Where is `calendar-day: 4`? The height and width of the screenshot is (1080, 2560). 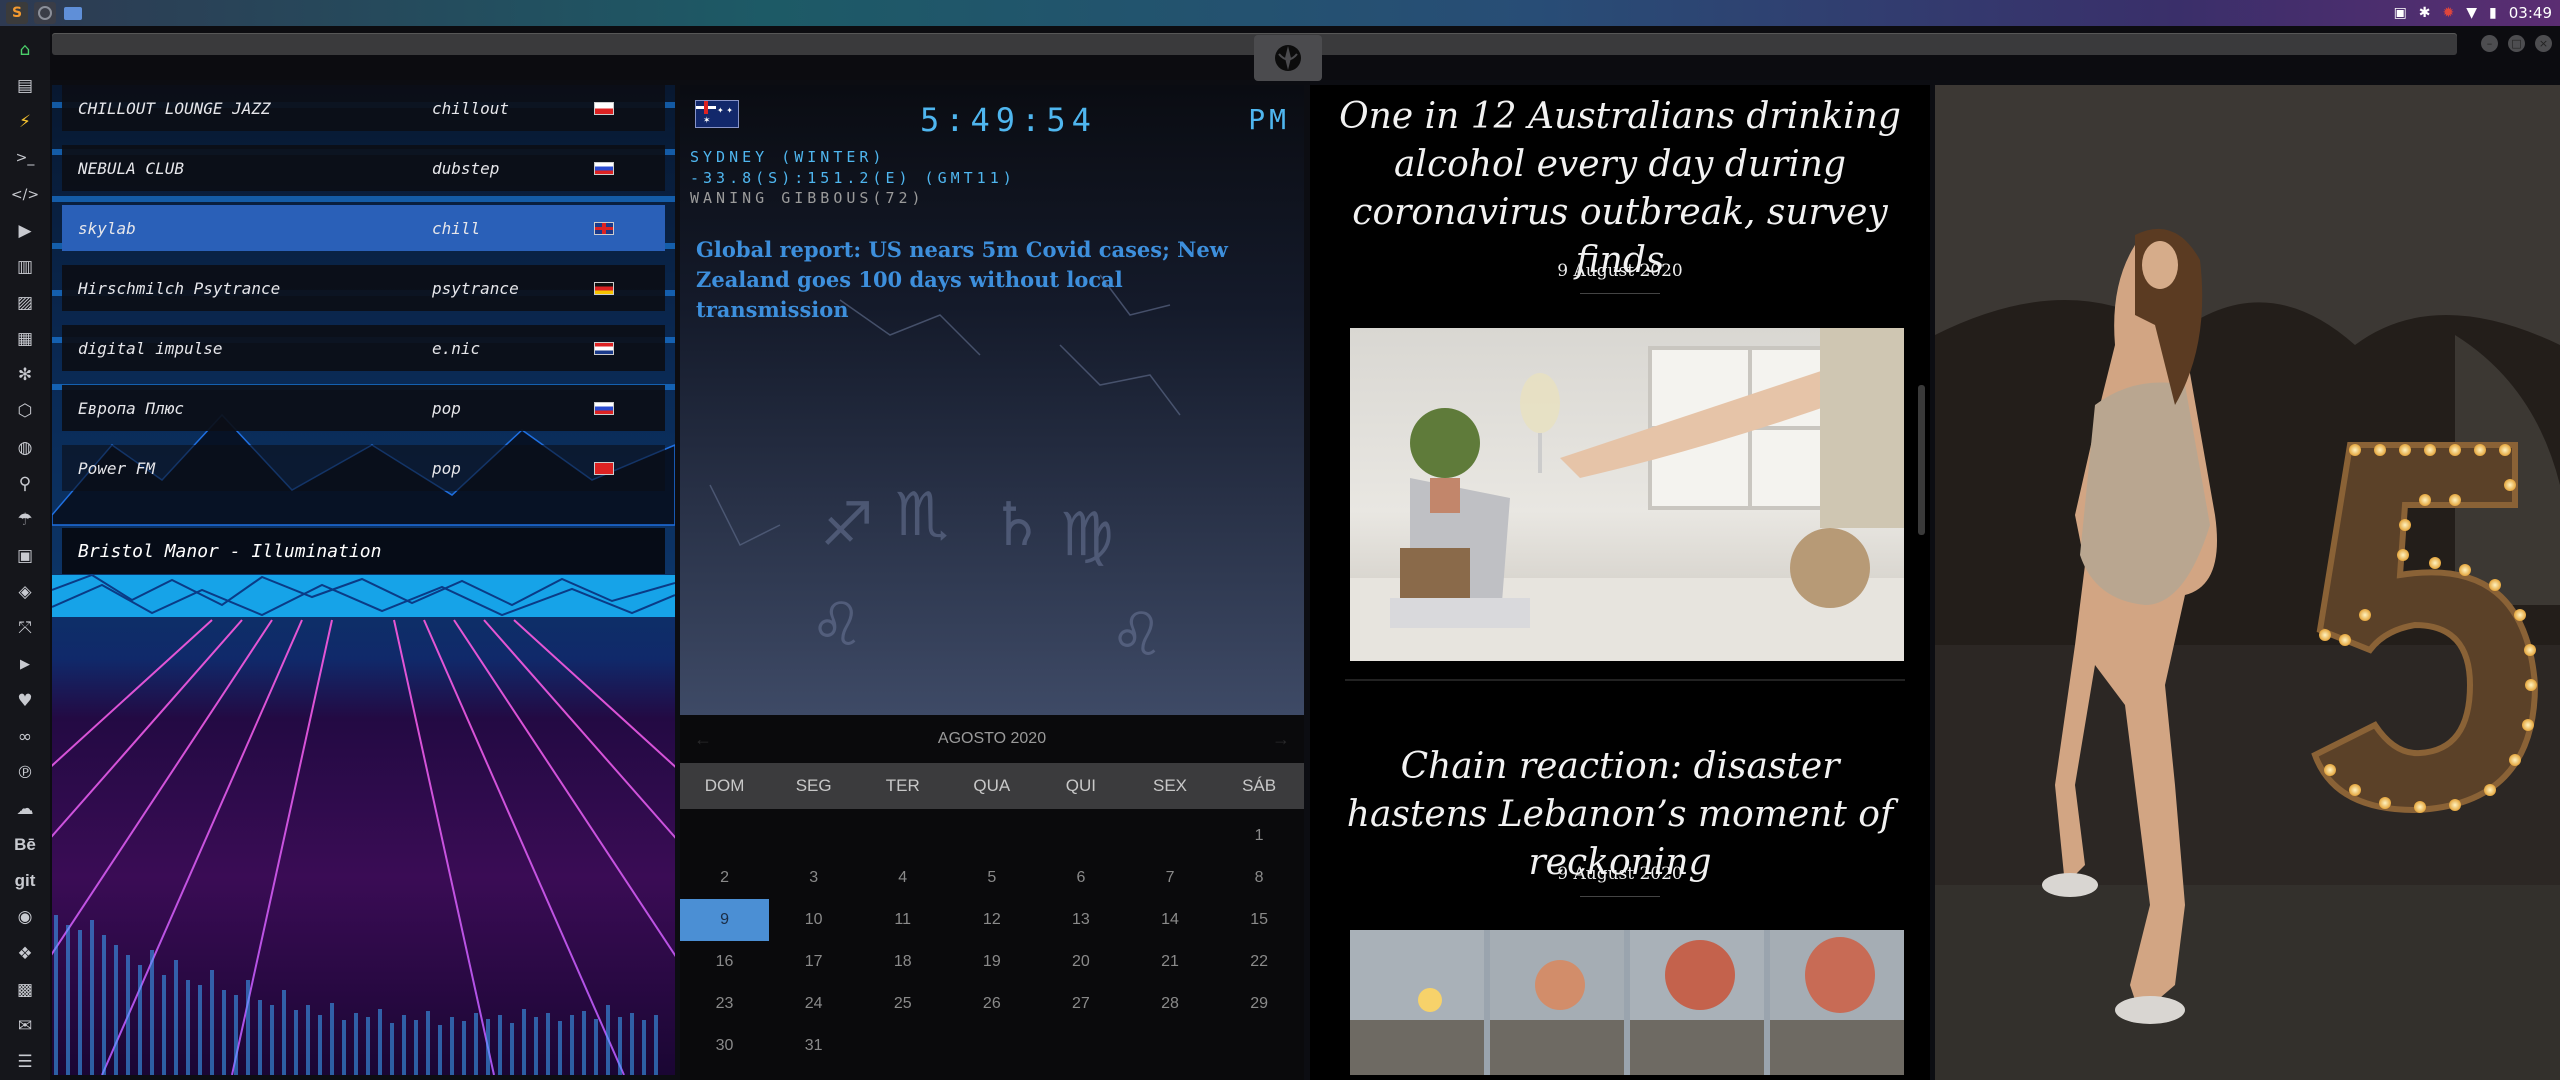 calendar-day: 4 is located at coordinates (902, 878).